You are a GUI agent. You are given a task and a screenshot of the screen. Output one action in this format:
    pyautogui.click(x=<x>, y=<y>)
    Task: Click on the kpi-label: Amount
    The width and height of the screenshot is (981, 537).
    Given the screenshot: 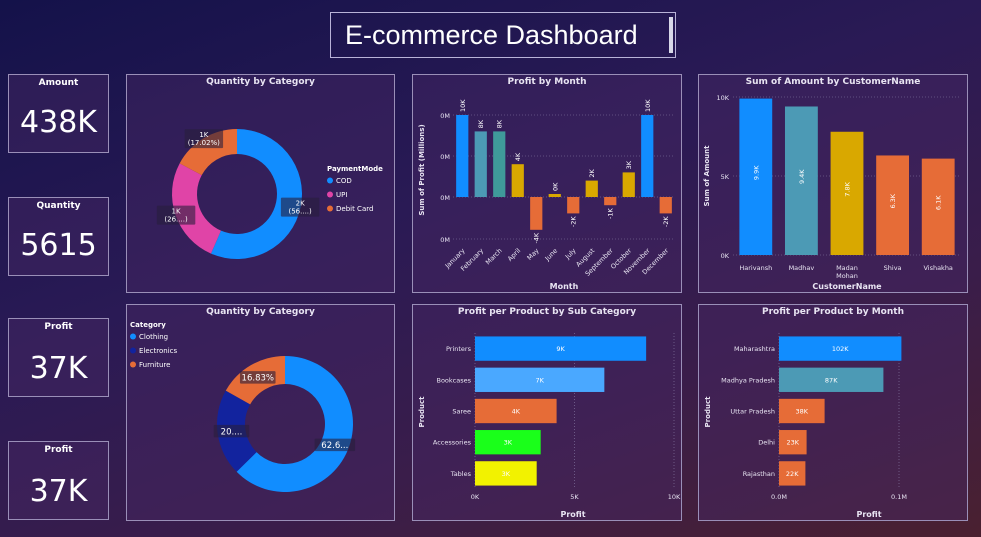 What is the action you would take?
    pyautogui.click(x=58, y=83)
    